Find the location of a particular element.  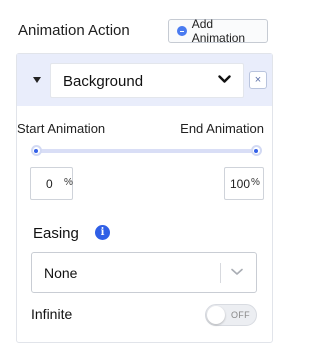

start-percent-value: 0 is located at coordinates (49, 184).